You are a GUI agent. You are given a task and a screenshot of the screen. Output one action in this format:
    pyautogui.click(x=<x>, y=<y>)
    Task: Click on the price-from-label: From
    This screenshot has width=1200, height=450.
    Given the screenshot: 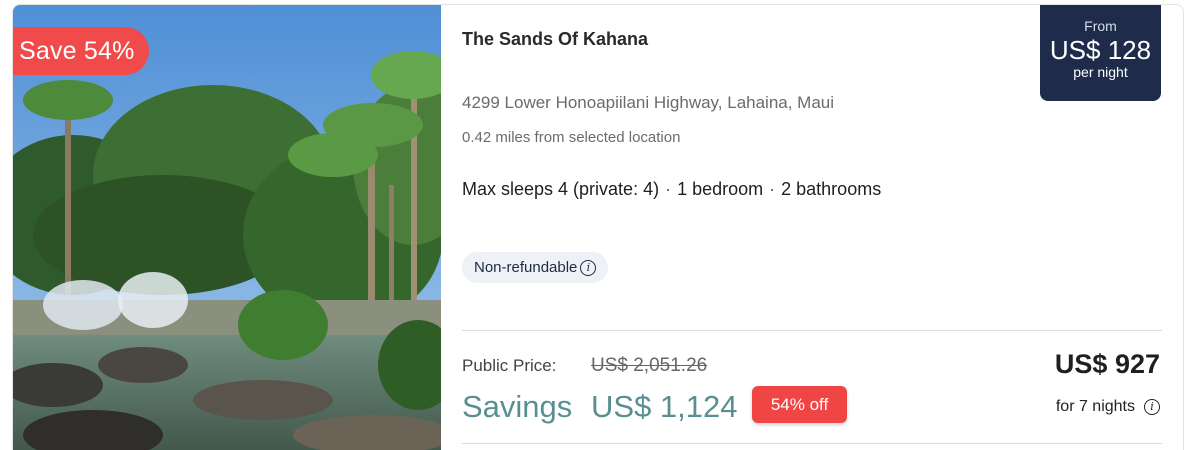 What is the action you would take?
    pyautogui.click(x=1100, y=26)
    